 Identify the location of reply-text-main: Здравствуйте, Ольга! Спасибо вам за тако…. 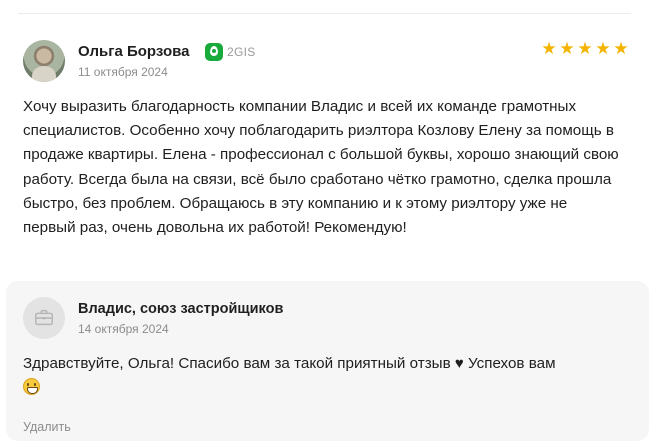
(237, 363).